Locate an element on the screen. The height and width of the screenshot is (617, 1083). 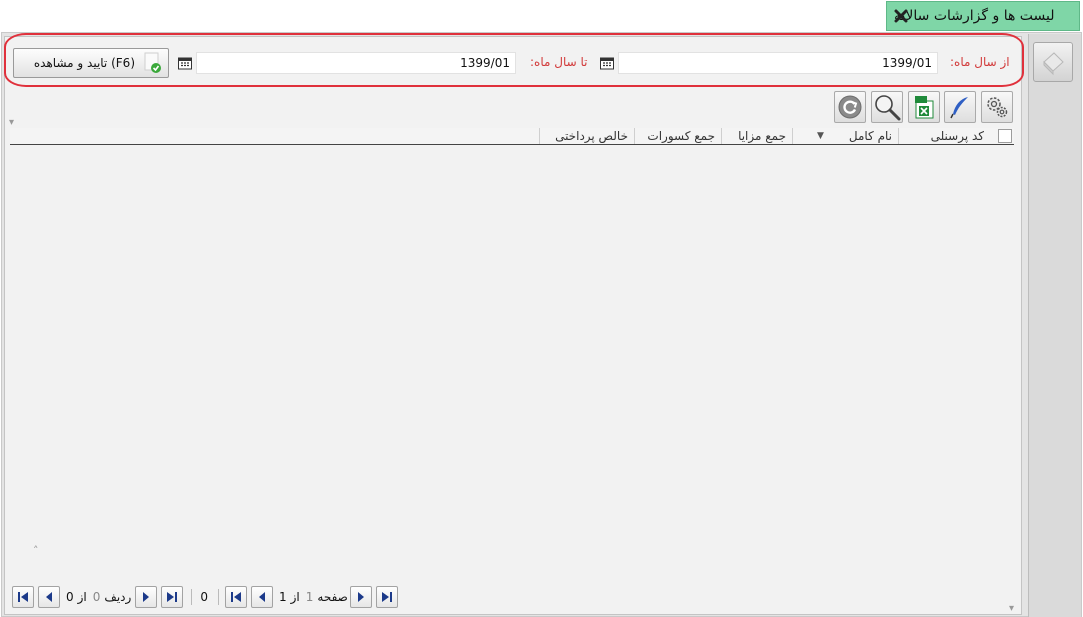
row-of-label: از is located at coordinates (82, 597).